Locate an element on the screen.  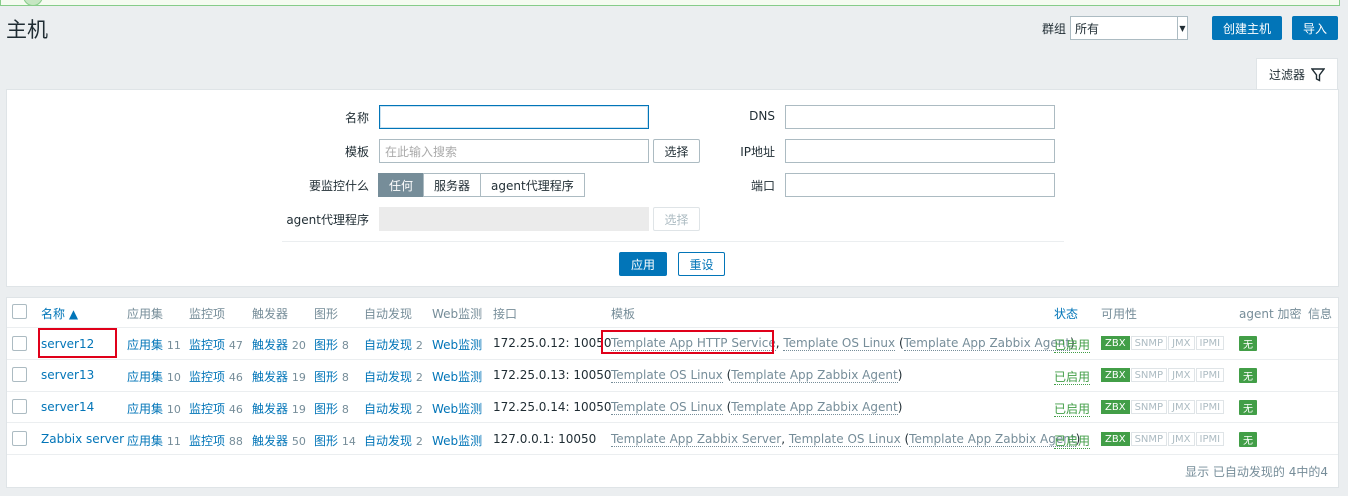
template-select-button: 选择 is located at coordinates (676, 151).